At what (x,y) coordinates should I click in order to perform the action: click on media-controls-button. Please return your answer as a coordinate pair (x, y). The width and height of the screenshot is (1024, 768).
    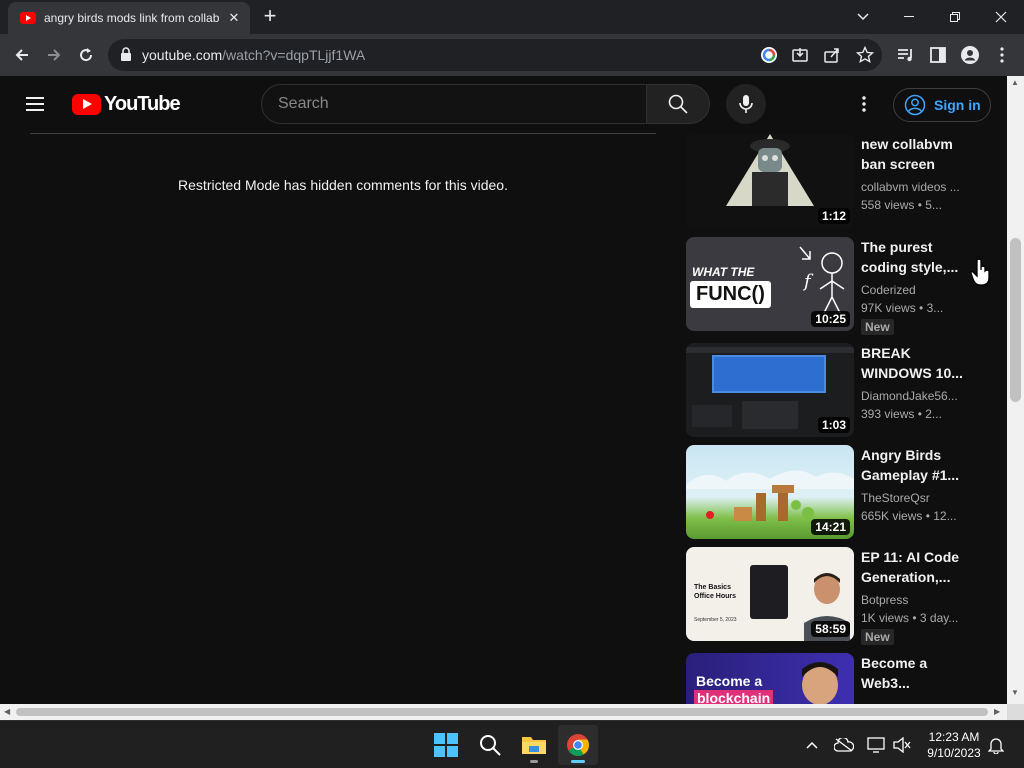
    Looking at the image, I should click on (906, 55).